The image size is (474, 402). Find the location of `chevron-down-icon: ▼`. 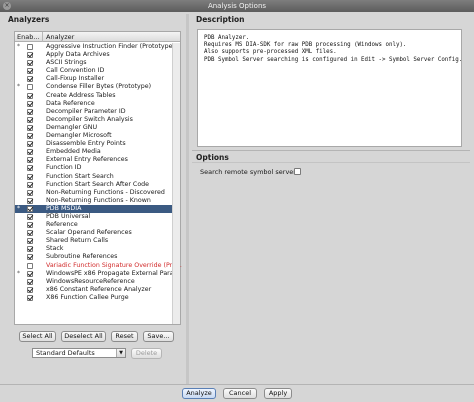

chevron-down-icon: ▼ is located at coordinates (120, 353).